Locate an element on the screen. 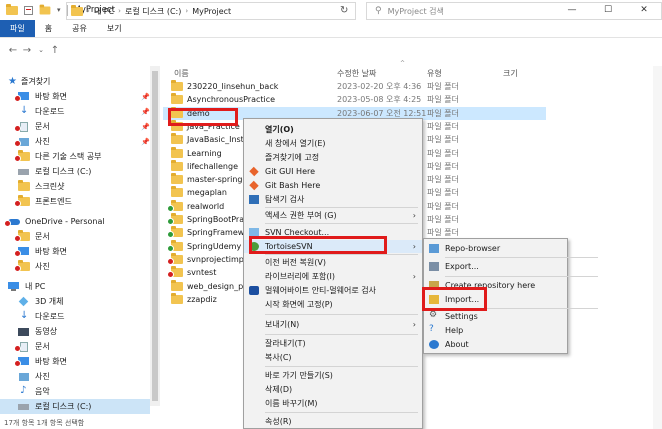  menu-item-pin-start: 시작 화면에 고정(P) is located at coordinates (333, 304).